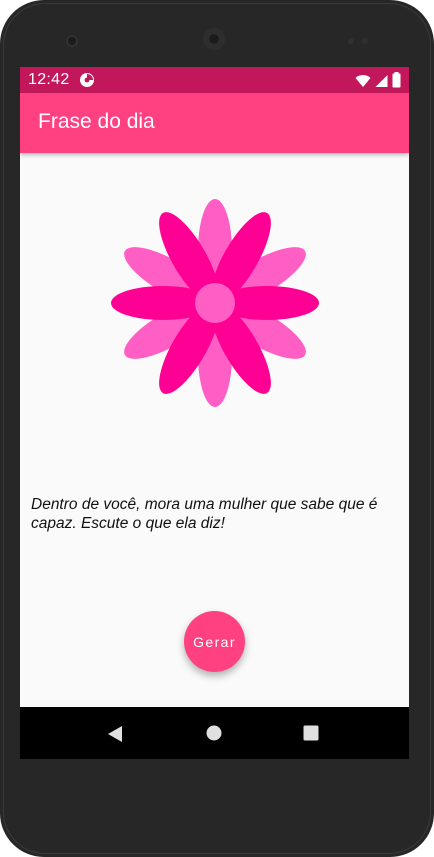 This screenshot has width=434, height=857. What do you see at coordinates (214, 641) in the screenshot?
I see `generate-button: Gerar` at bounding box center [214, 641].